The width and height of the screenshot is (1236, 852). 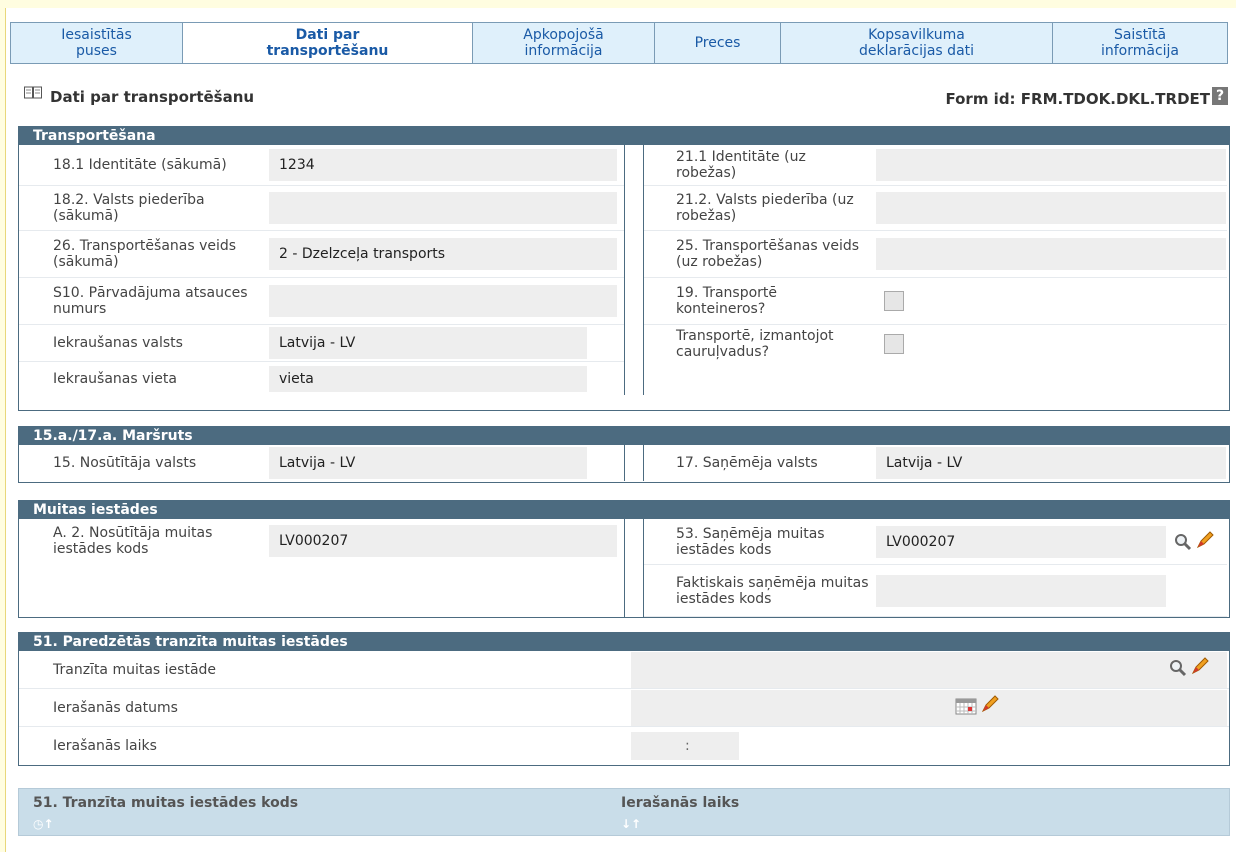 I want to click on book-icon, so click(x=33, y=92).